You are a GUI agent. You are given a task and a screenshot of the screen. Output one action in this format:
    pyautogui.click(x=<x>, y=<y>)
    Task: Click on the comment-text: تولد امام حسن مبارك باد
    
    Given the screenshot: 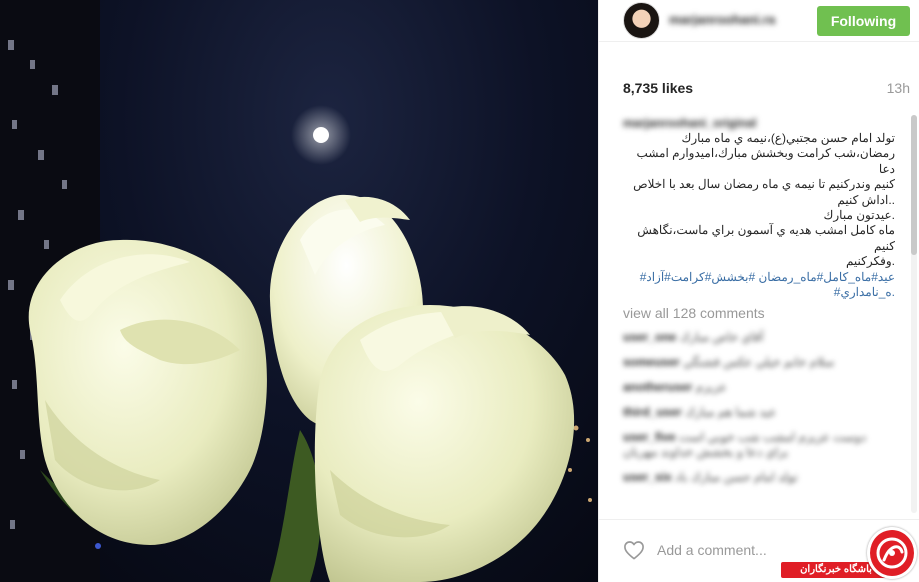 What is the action you would take?
    pyautogui.click(x=736, y=477)
    